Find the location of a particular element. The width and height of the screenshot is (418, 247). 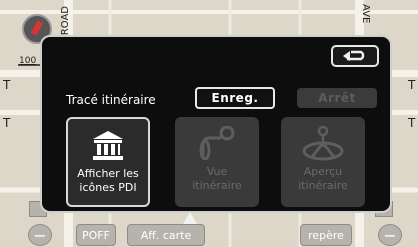

save-button: Enreg. is located at coordinates (235, 98).